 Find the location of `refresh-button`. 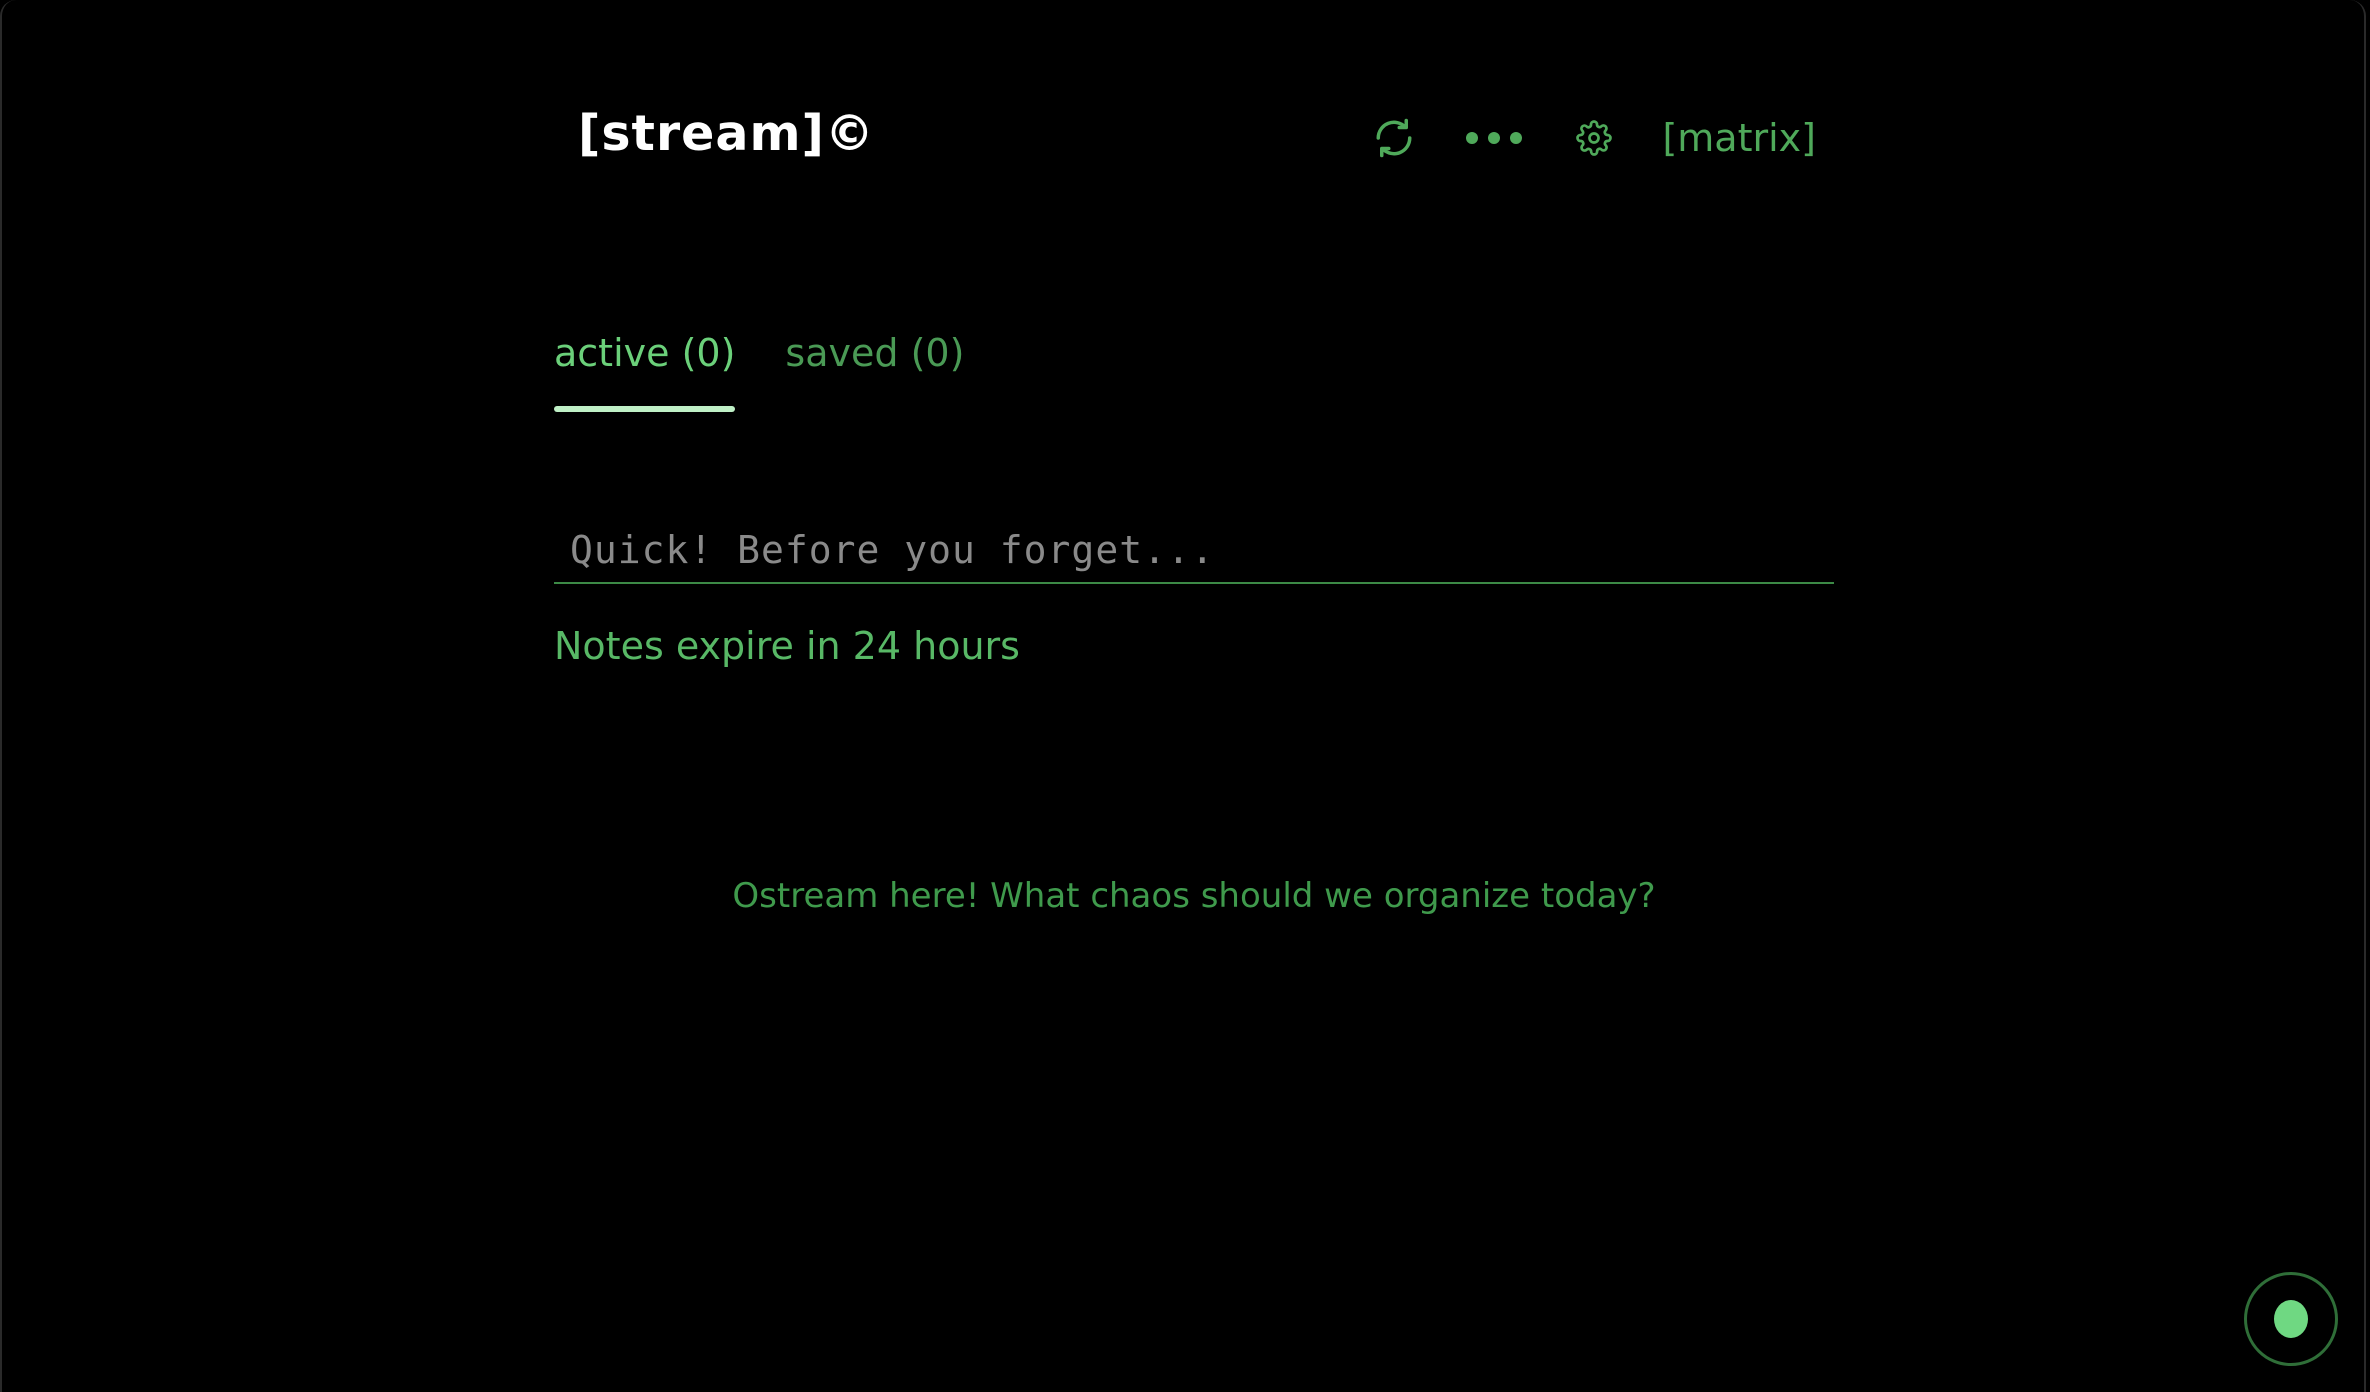

refresh-button is located at coordinates (1394, 138).